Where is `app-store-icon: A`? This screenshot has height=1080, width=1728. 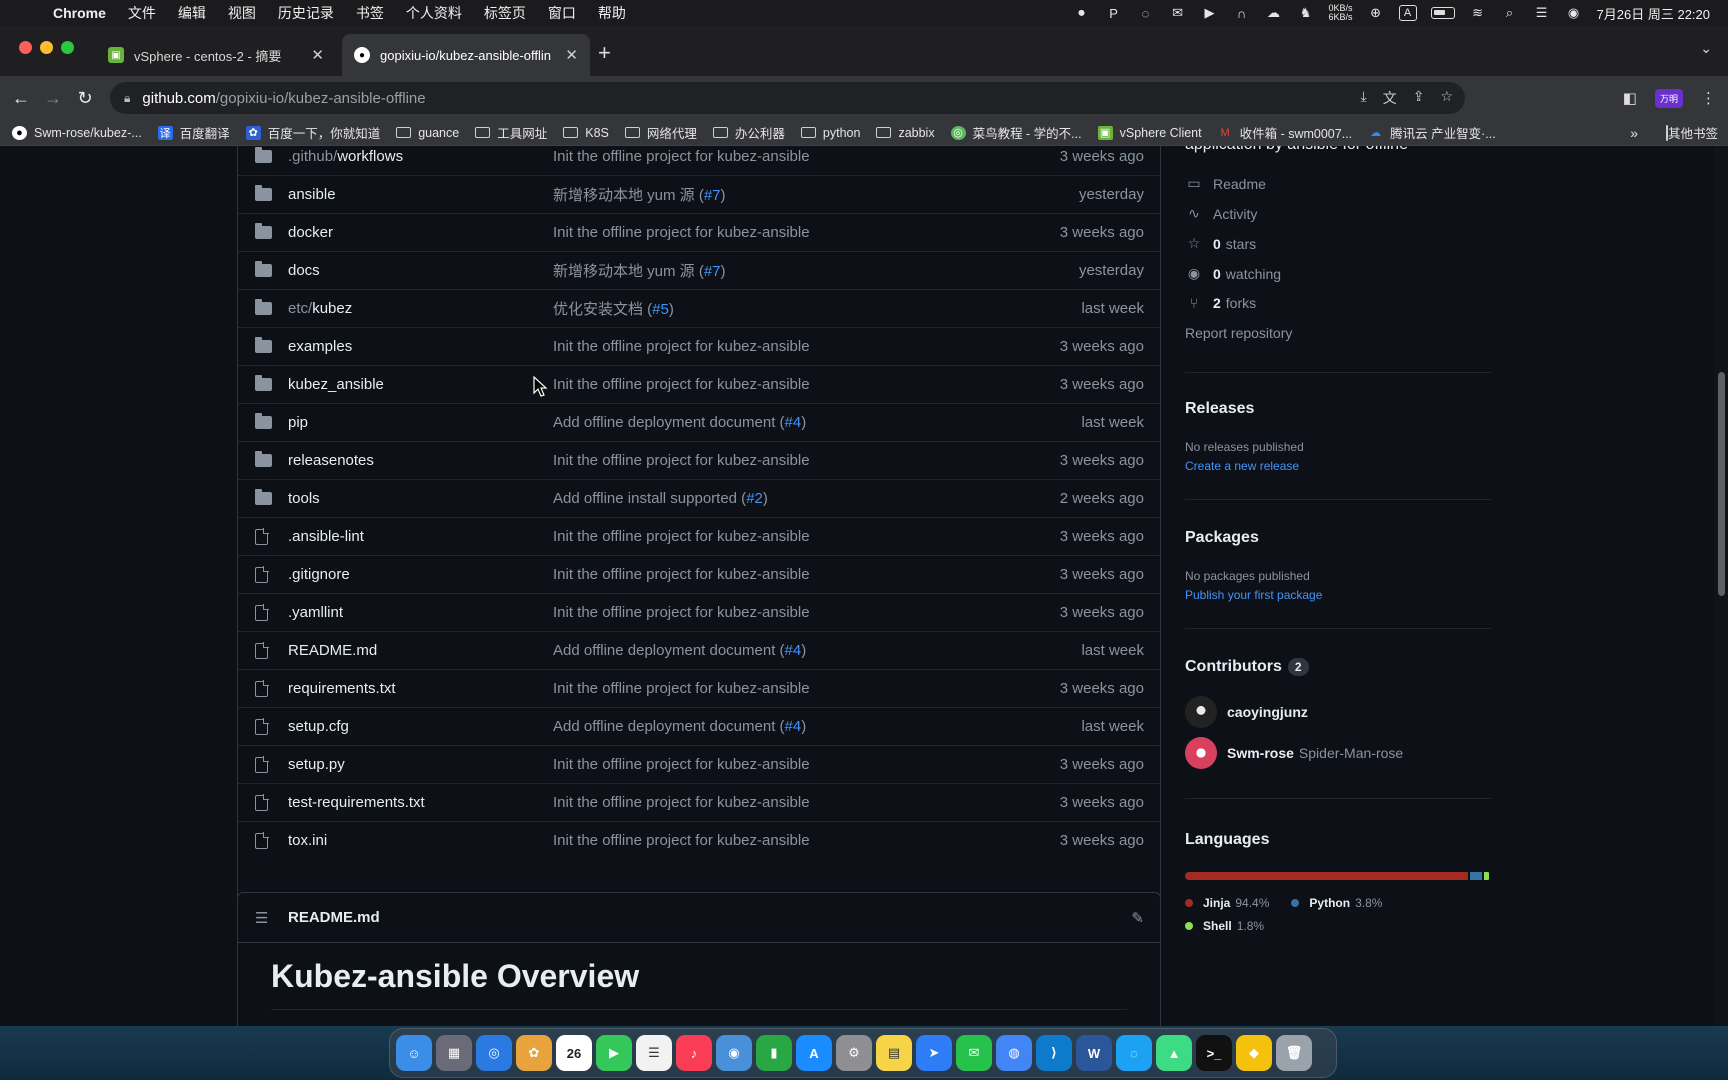
app-store-icon: A is located at coordinates (814, 1053).